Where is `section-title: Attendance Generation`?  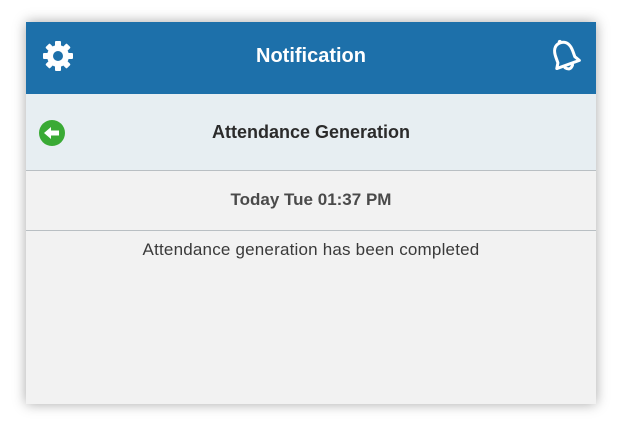 section-title: Attendance Generation is located at coordinates (311, 132).